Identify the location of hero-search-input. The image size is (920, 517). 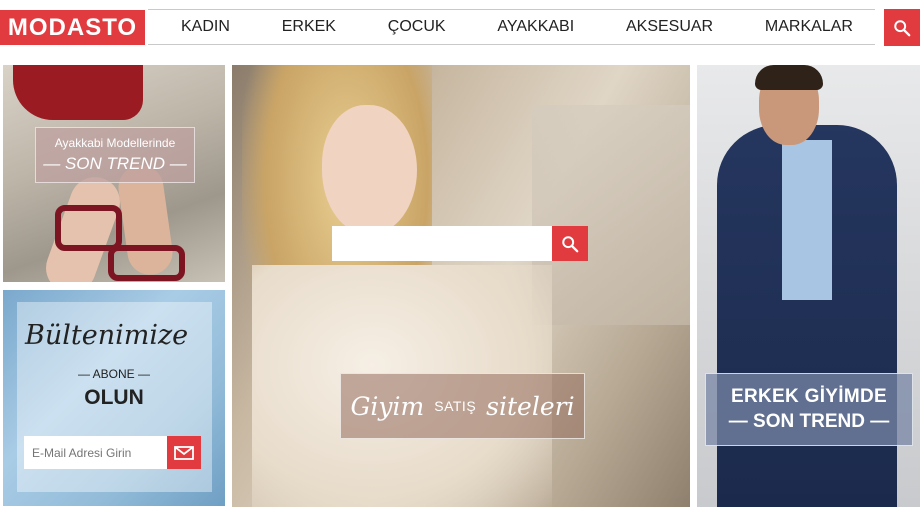
(442, 243).